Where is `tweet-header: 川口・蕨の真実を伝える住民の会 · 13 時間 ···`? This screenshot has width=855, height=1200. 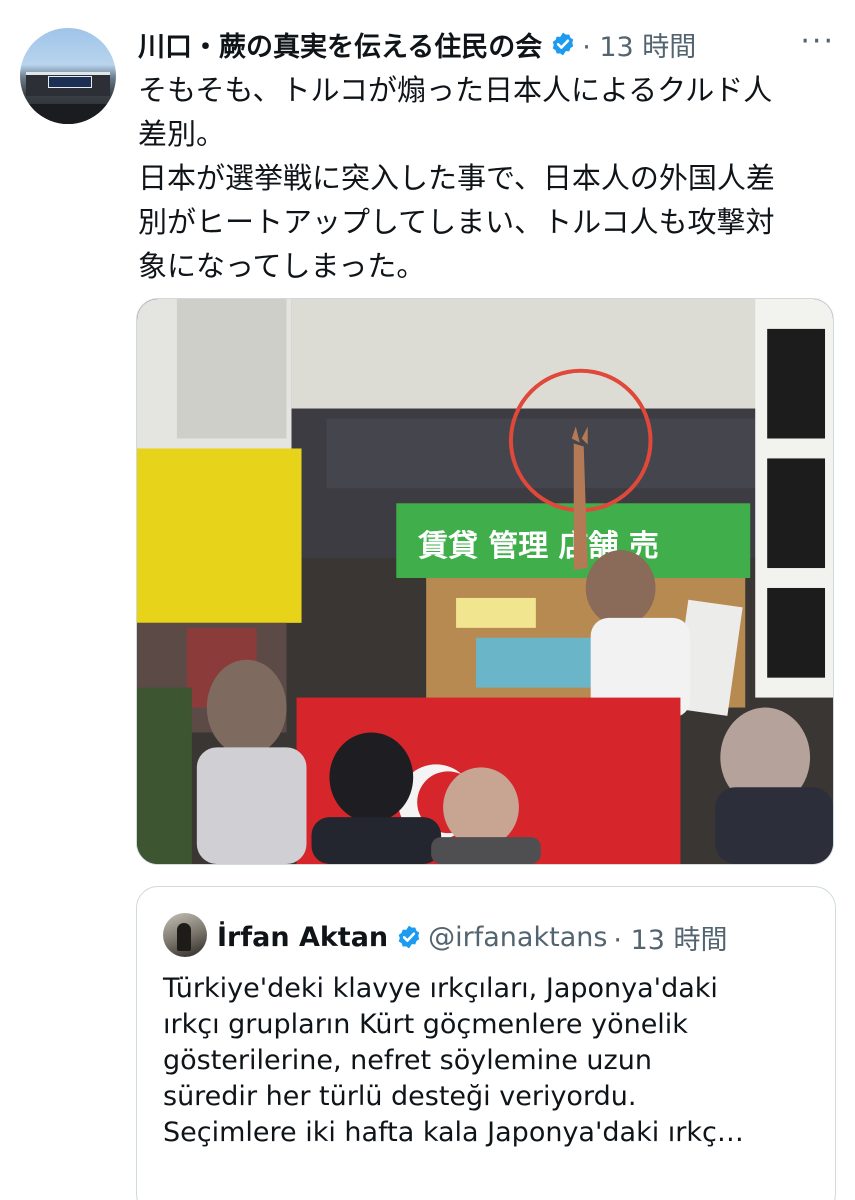
tweet-header: 川口・蕨の真実を伝える住民の会 · 13 時間 ··· is located at coordinates (486, 44).